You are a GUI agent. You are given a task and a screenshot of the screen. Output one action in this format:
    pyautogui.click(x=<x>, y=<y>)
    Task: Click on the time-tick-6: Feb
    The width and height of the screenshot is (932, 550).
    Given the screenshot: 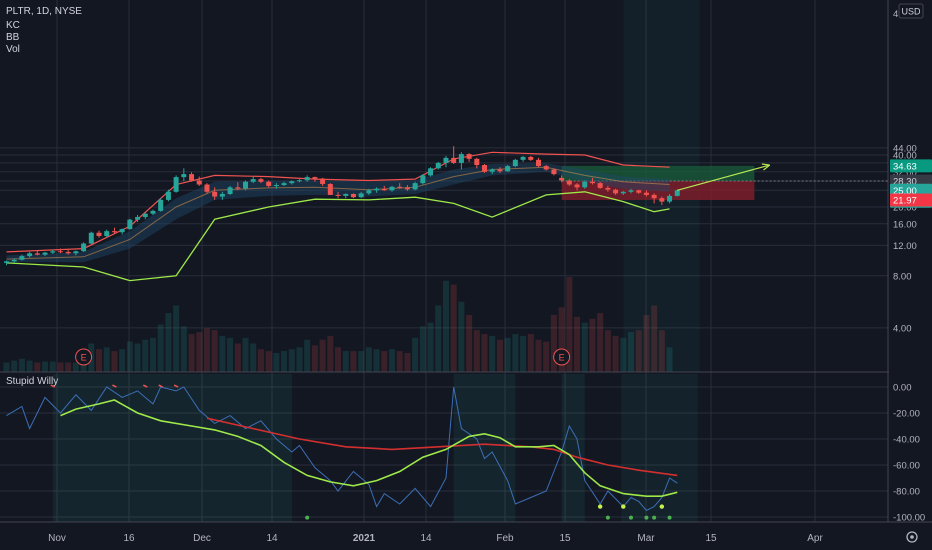 What is the action you would take?
    pyautogui.click(x=505, y=538)
    